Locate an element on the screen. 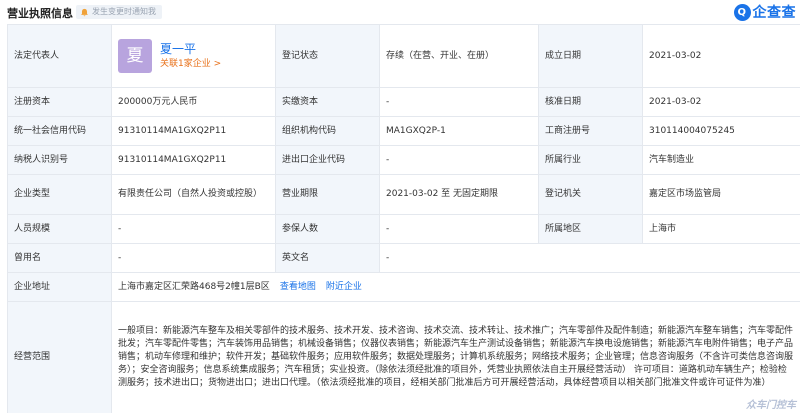 The height and width of the screenshot is (413, 800). table-row: 企业地址 上海市嘉定区汇荣路468号2幢1层B区 查看地图 附近企业 is located at coordinates (403, 287).